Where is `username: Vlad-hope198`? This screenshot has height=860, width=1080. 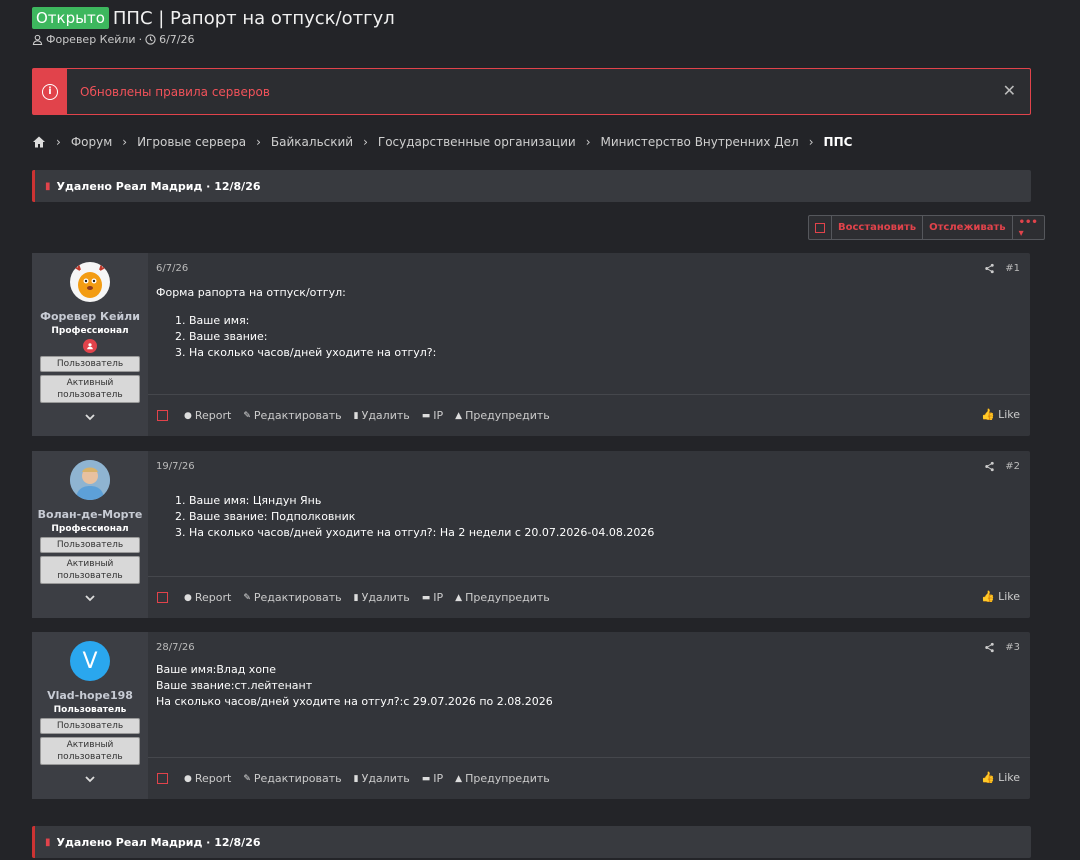 username: Vlad-hope198 is located at coordinates (90, 695).